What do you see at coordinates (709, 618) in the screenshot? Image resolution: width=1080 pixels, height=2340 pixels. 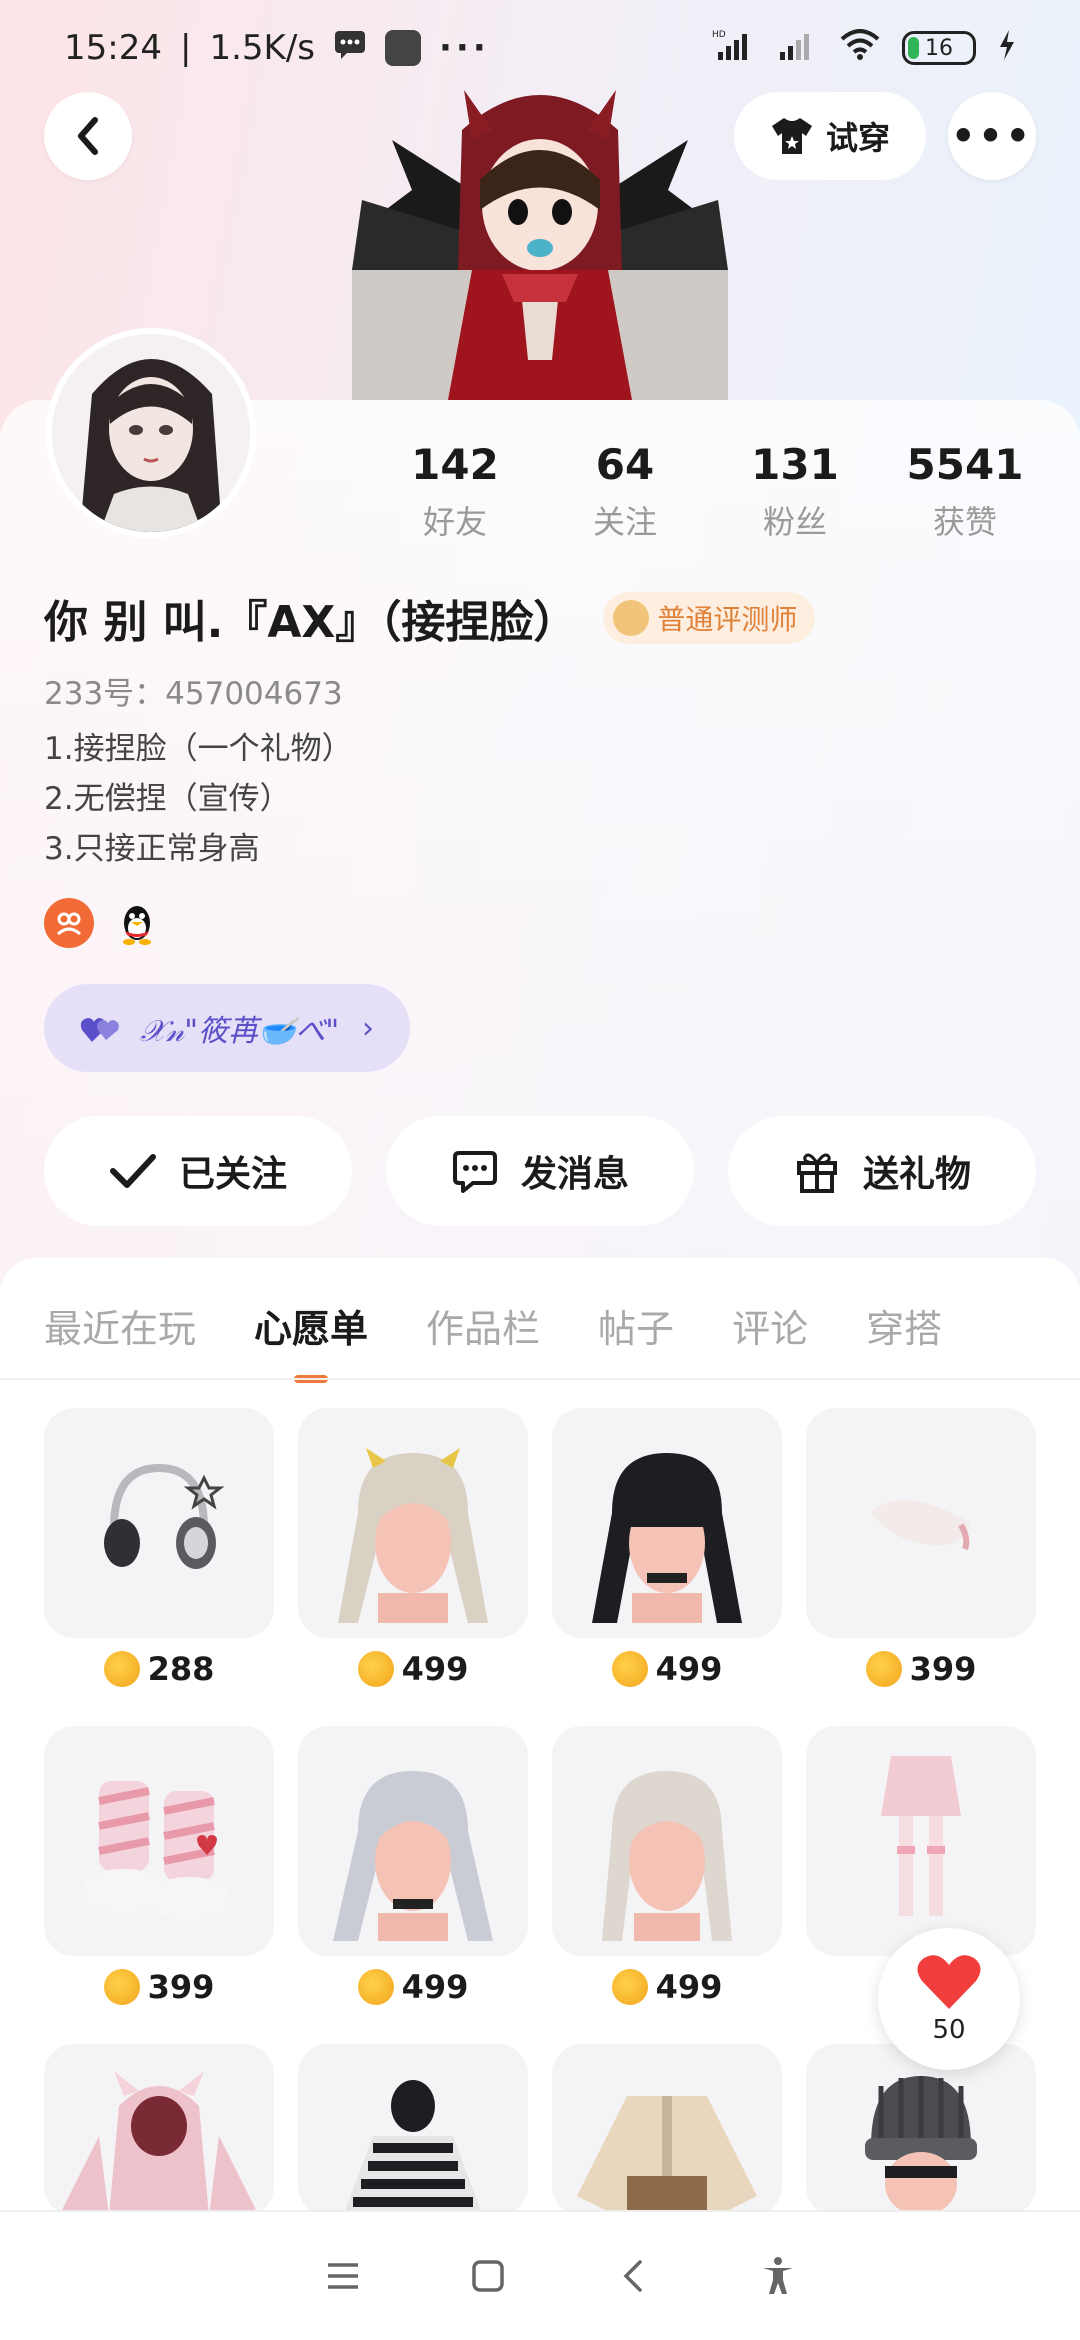 I see `reviewer-badge: 普通评测师` at bounding box center [709, 618].